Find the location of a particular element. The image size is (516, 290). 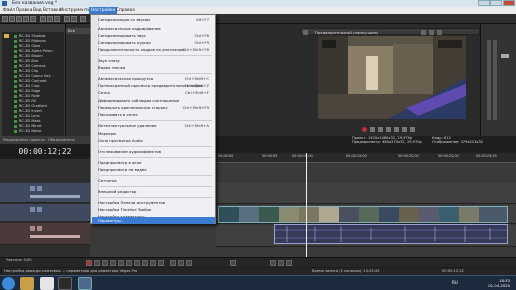

preview-settings-icon is located at coordinates (305, 32).